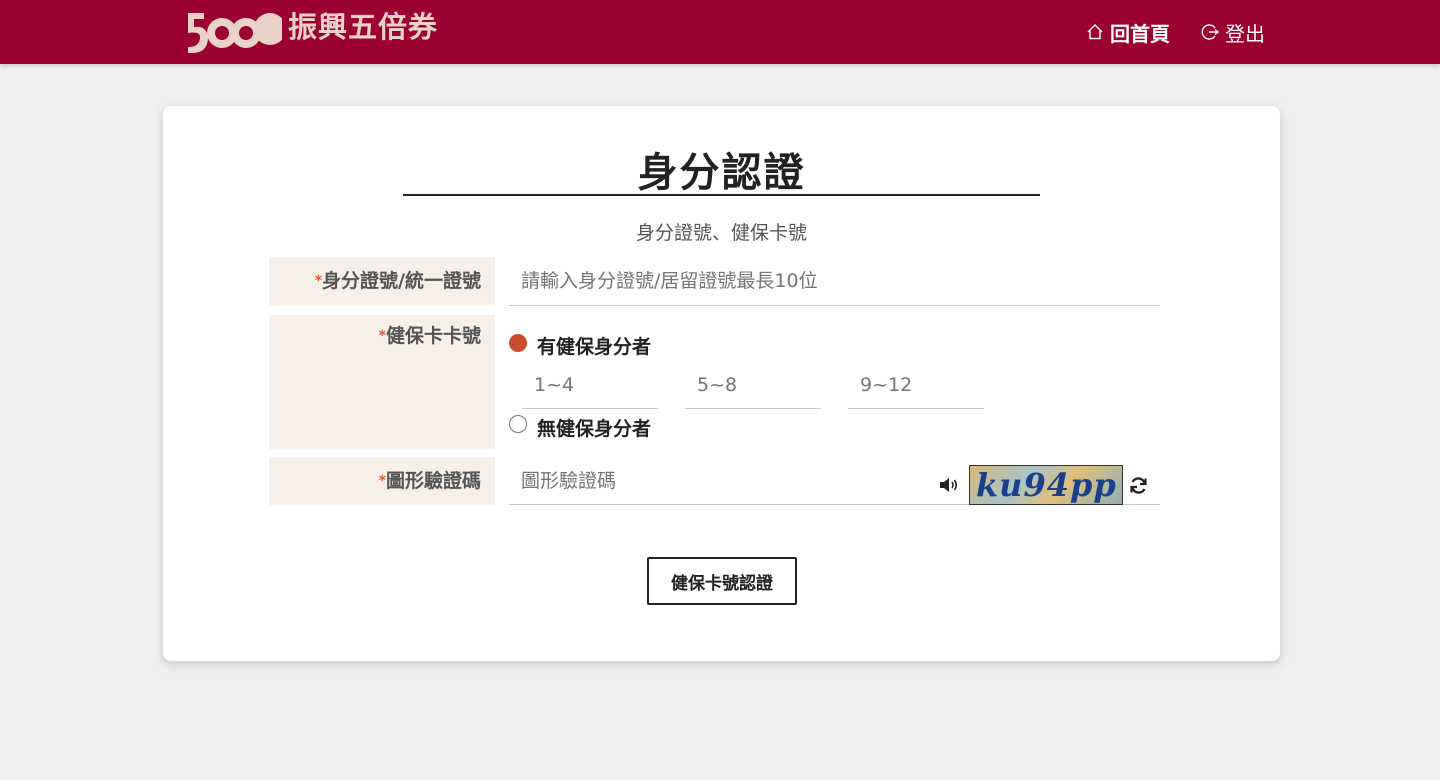  I want to click on captcha-label-text: 圖形驗證碼, so click(433, 481).